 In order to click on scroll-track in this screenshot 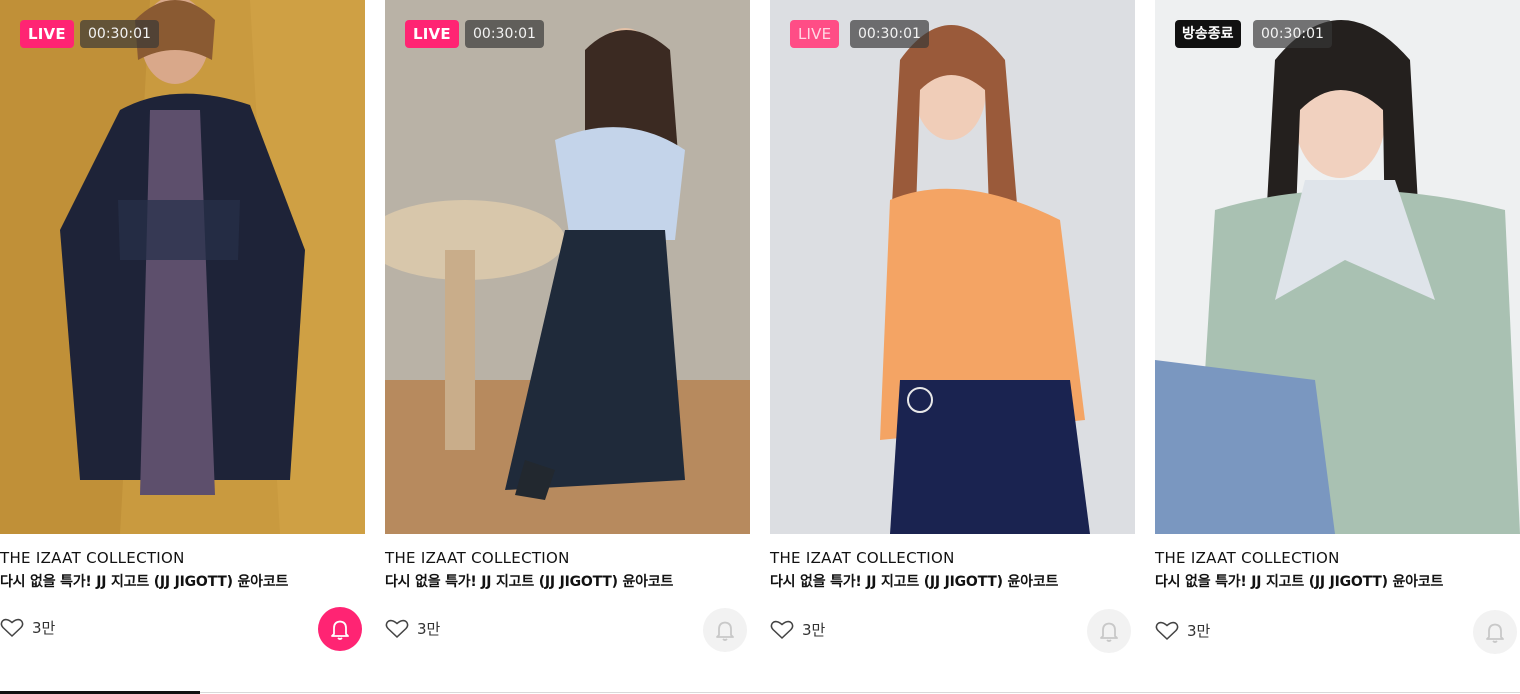, I will do `click(760, 692)`.